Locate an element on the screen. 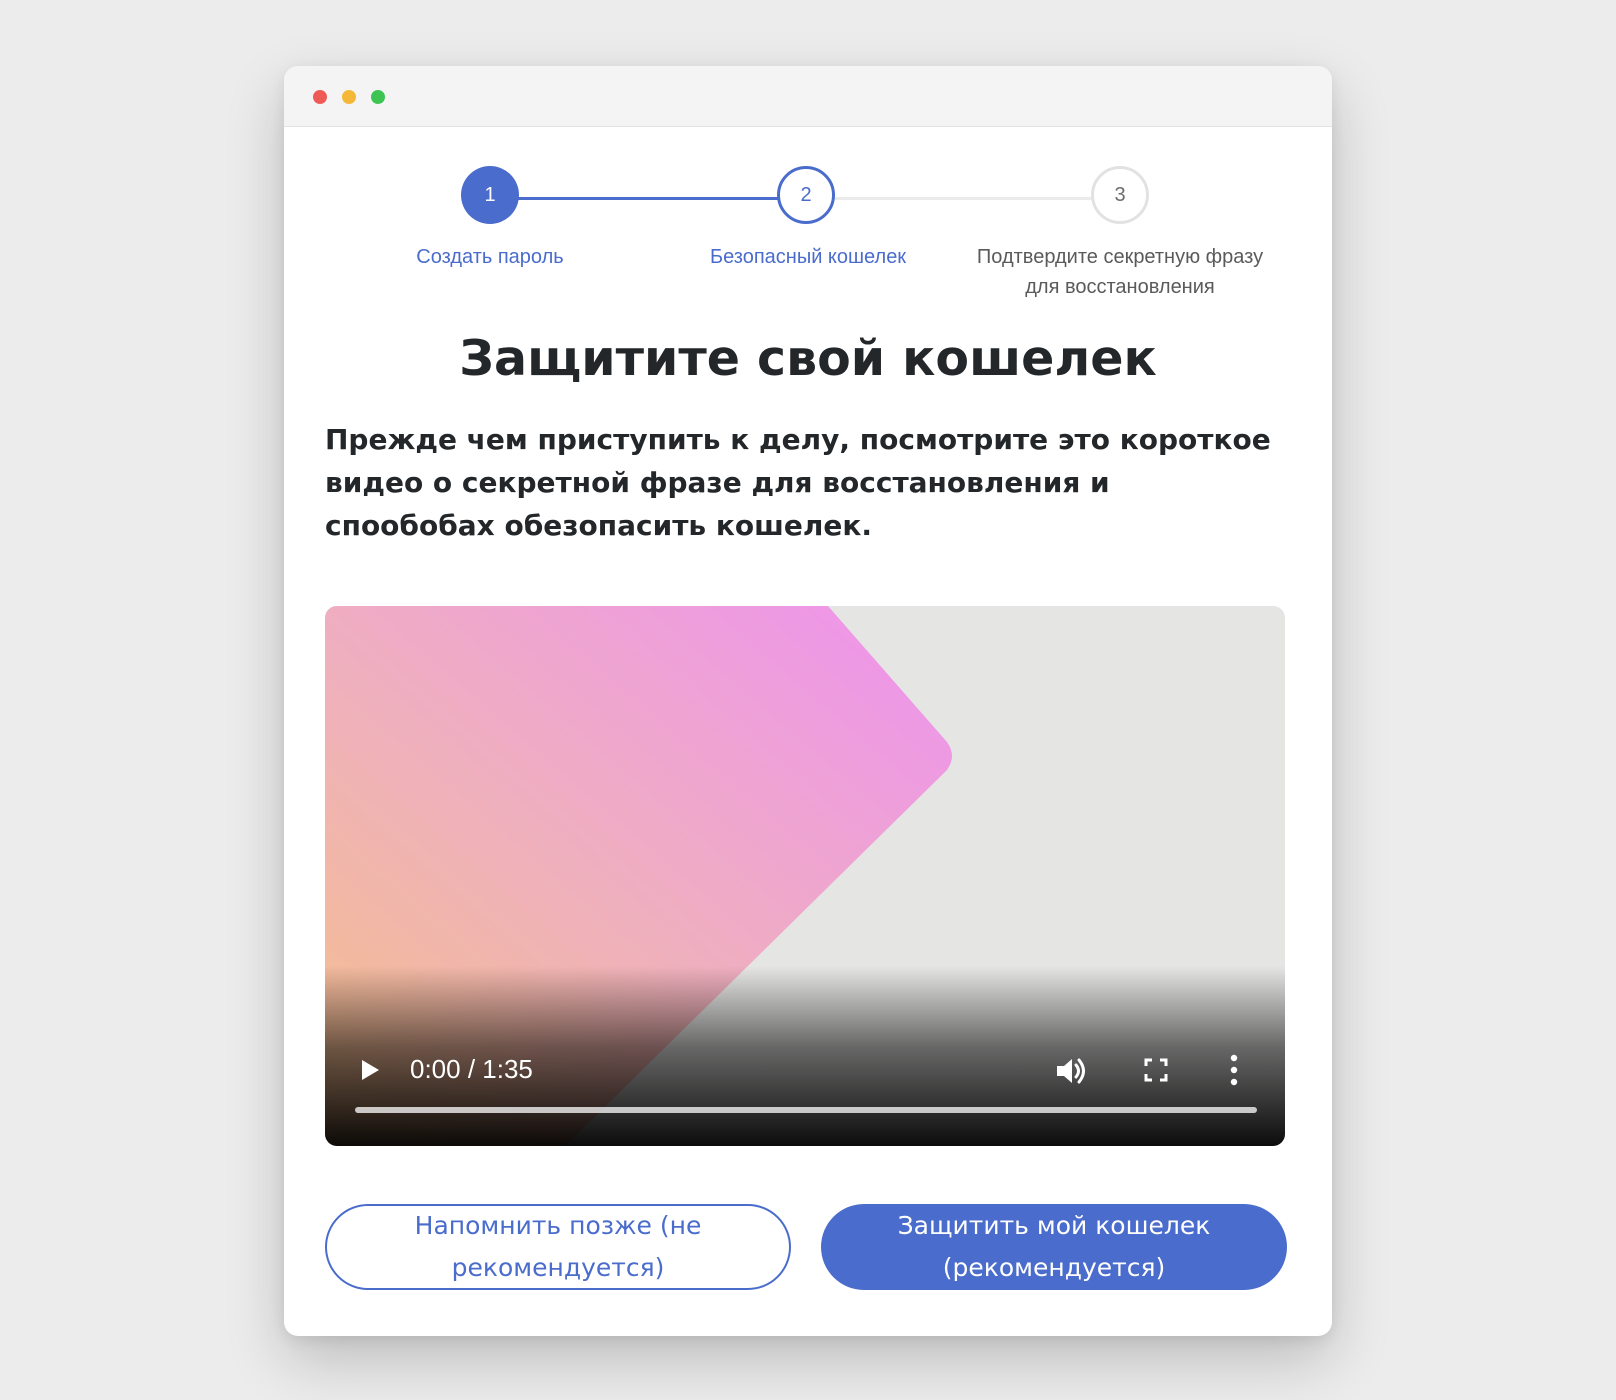 Image resolution: width=1616 pixels, height=1400 pixels. step-1-number: 1 is located at coordinates (490, 194).